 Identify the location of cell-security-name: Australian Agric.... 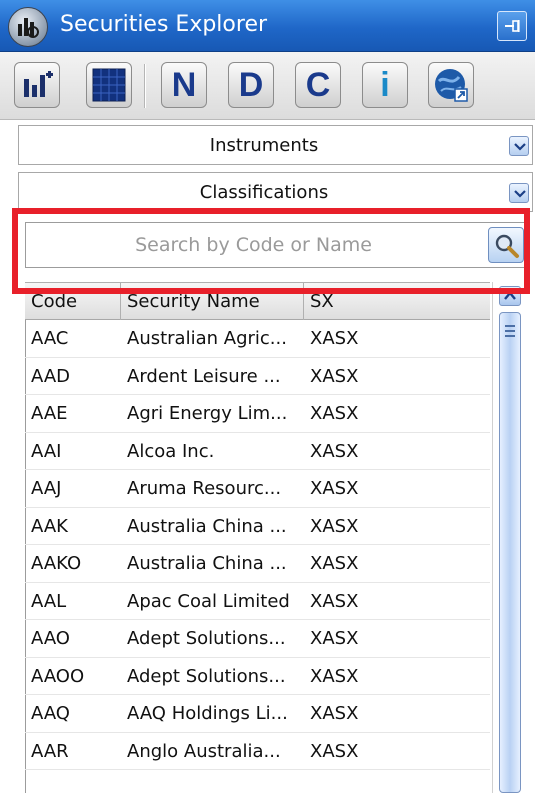
(207, 338).